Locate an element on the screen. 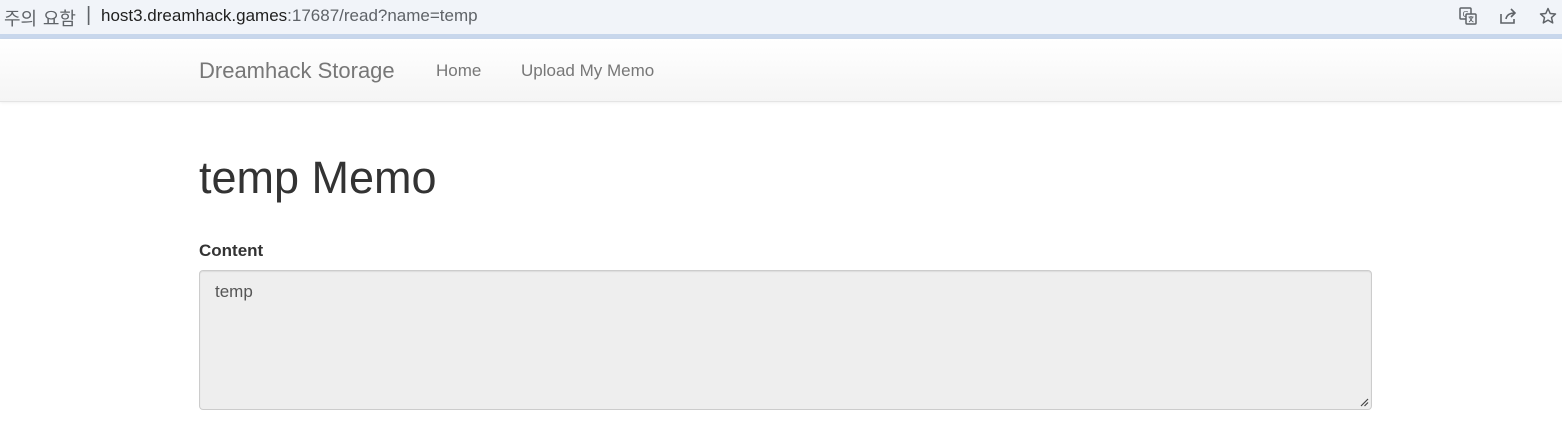  url-host: host3.dreamhack.games is located at coordinates (194, 15).